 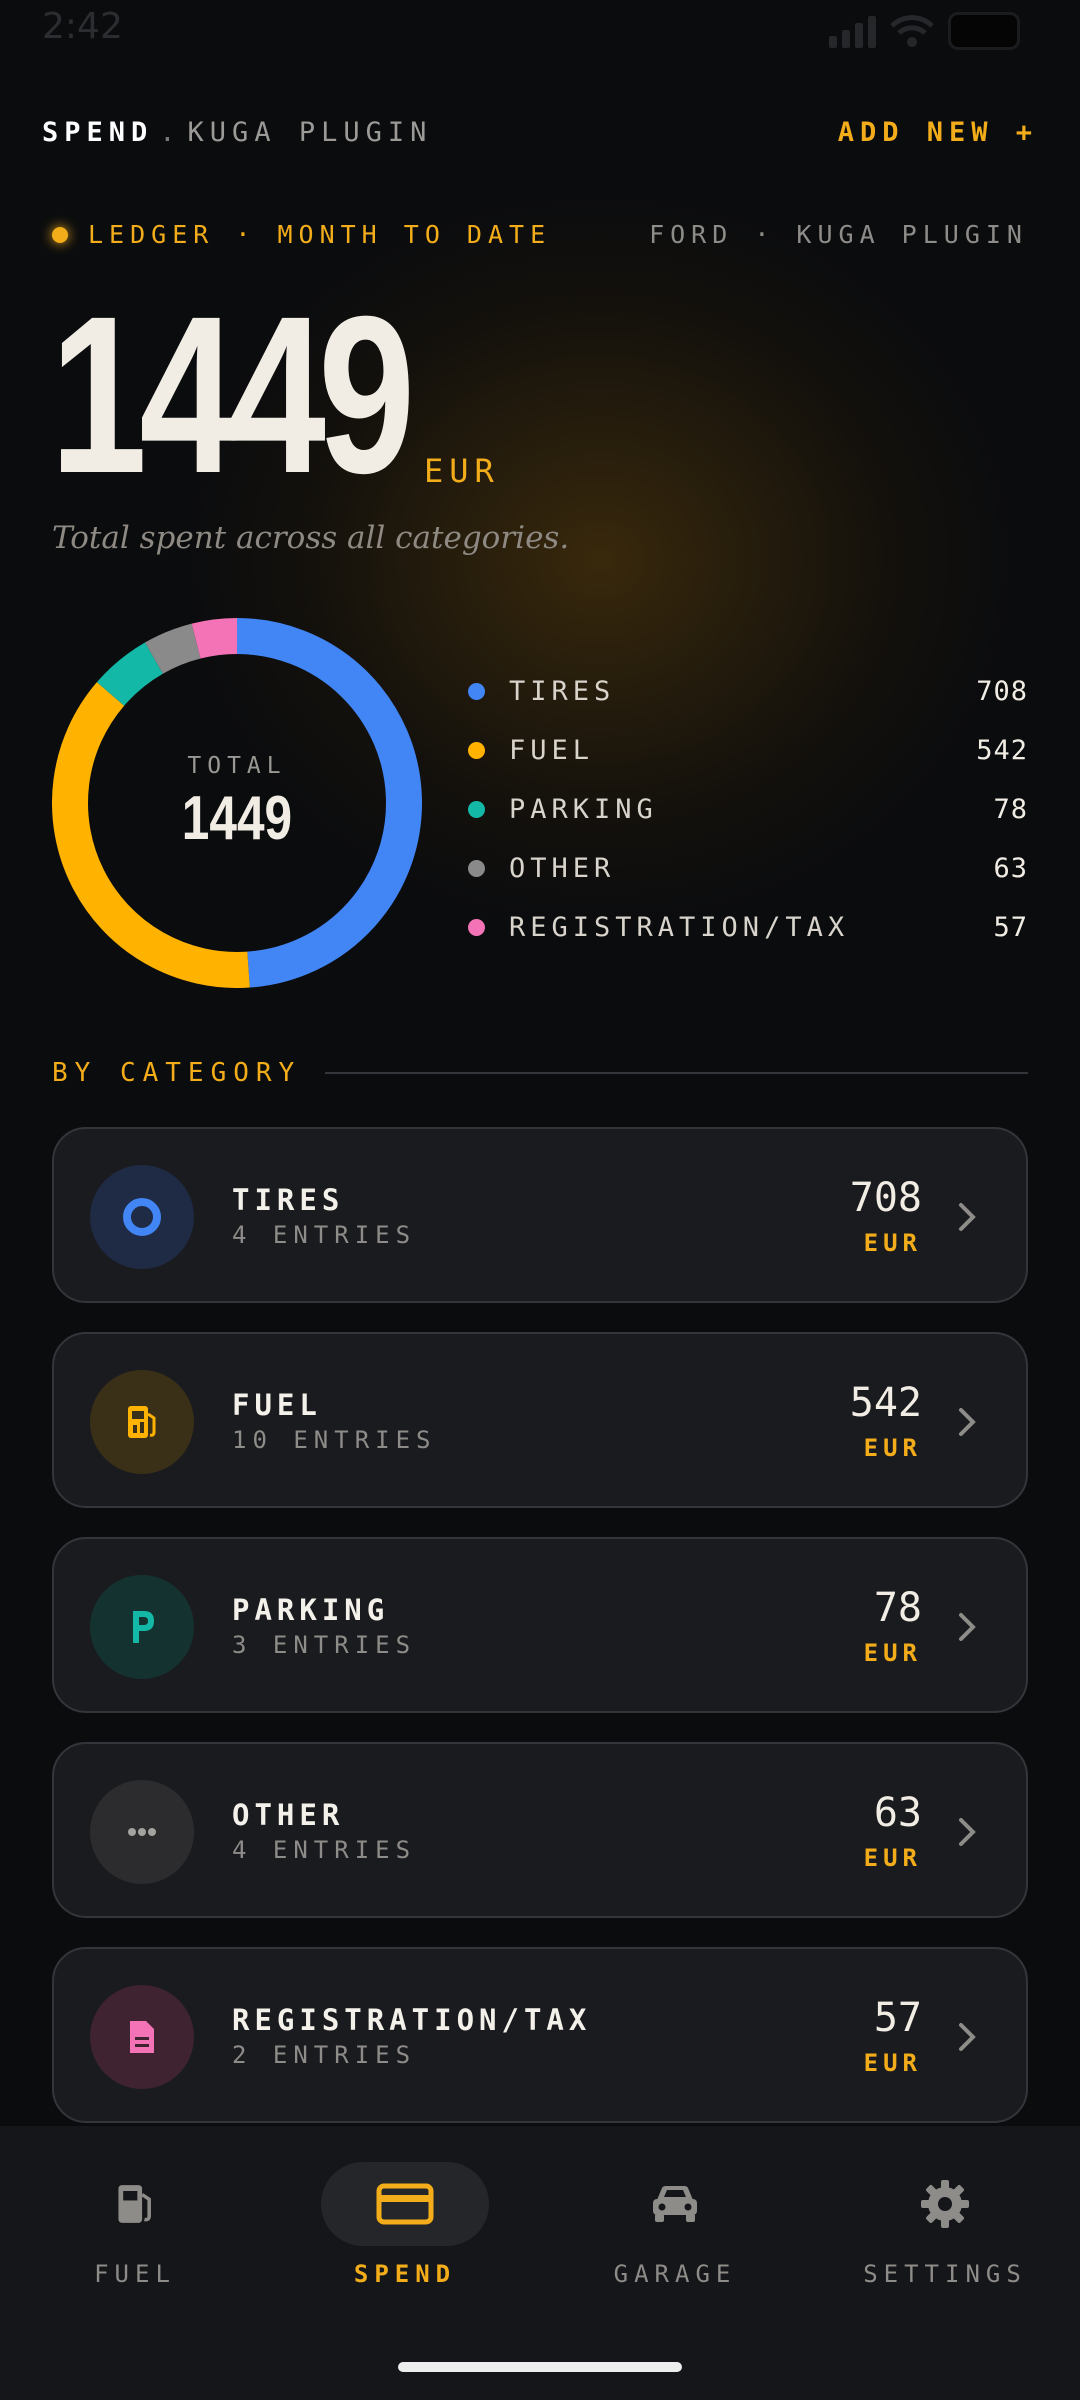 I want to click on live-dot-icon, so click(x=60, y=234).